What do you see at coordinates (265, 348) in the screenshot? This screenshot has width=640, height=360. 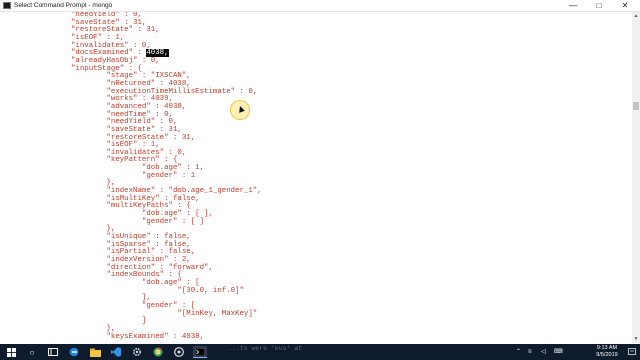 I see `faded-console-text: ...ts were 'kus' at` at bounding box center [265, 348].